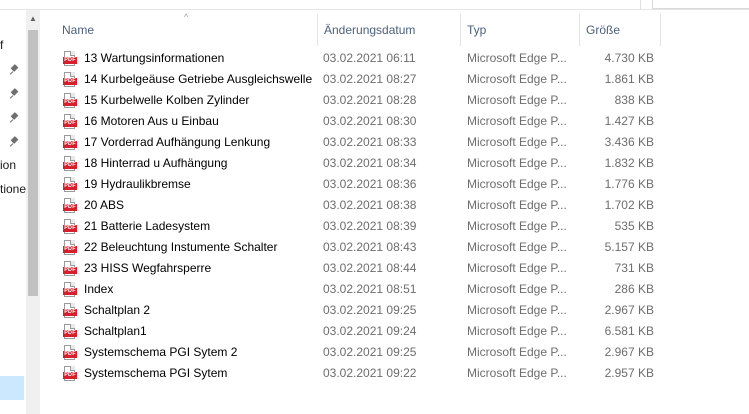  I want to click on file-size: 5.157 KB, so click(629, 247).